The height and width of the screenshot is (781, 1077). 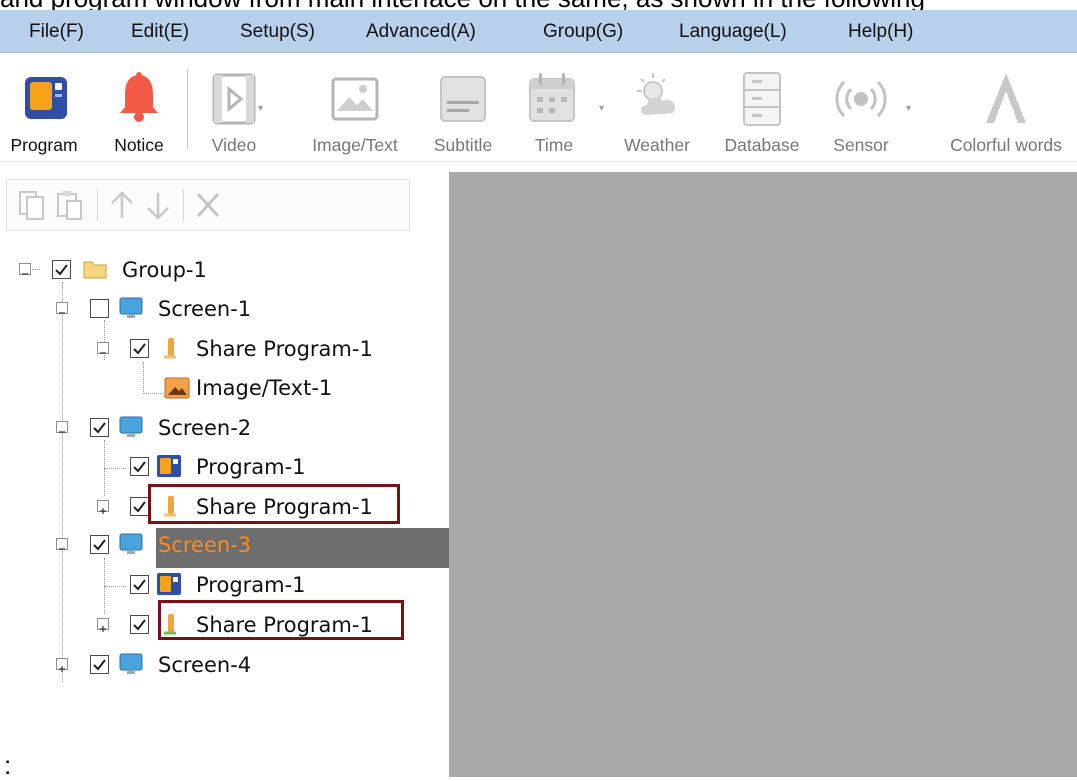 What do you see at coordinates (762, 145) in the screenshot?
I see `database-label: Database` at bounding box center [762, 145].